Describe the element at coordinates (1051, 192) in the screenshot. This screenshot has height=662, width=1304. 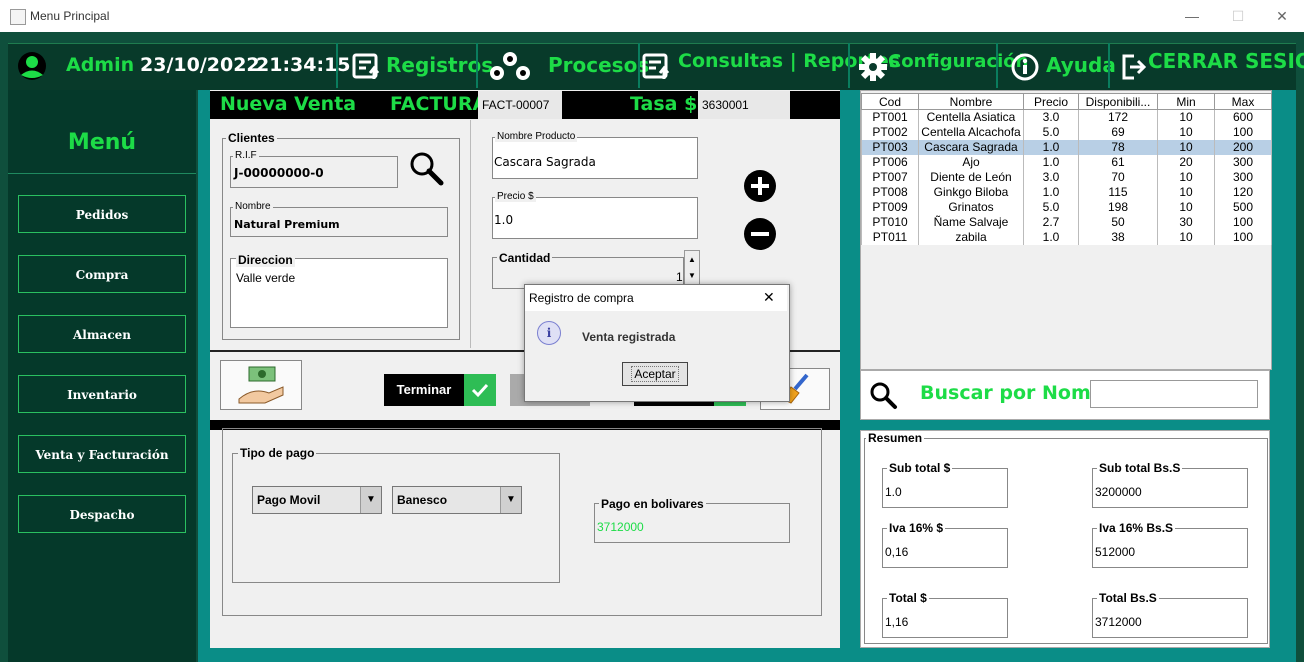
I see `cell: 1.0` at that location.